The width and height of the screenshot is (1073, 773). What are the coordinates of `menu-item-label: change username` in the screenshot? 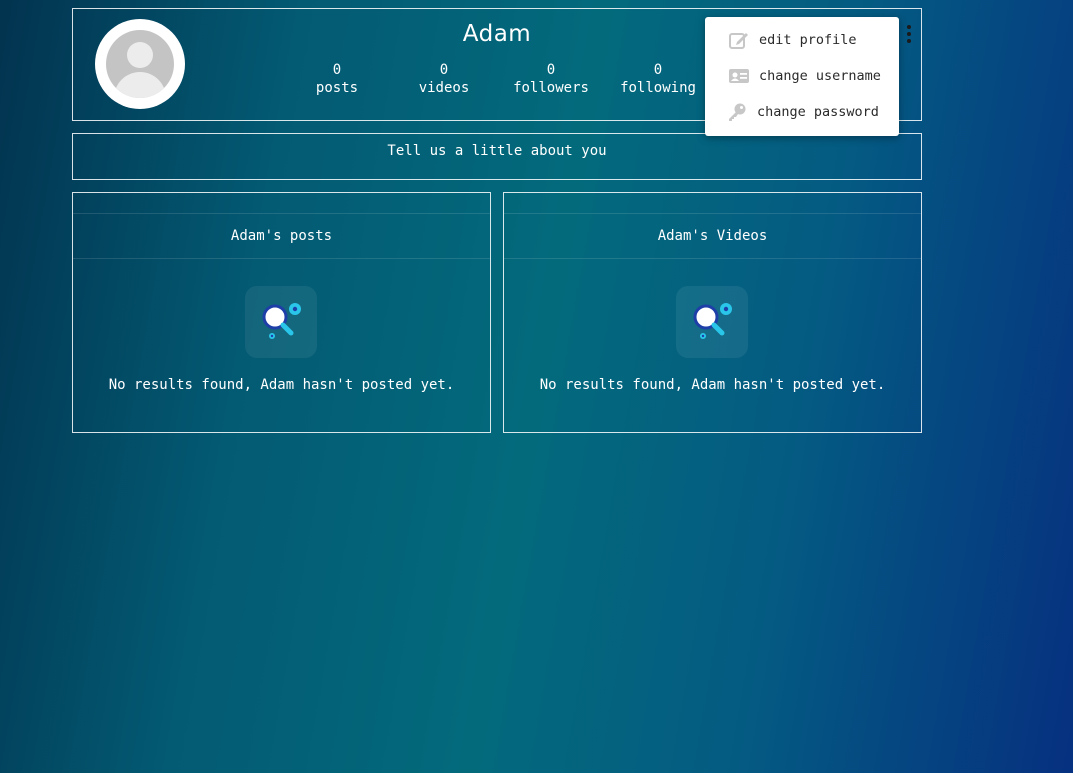 It's located at (820, 76).